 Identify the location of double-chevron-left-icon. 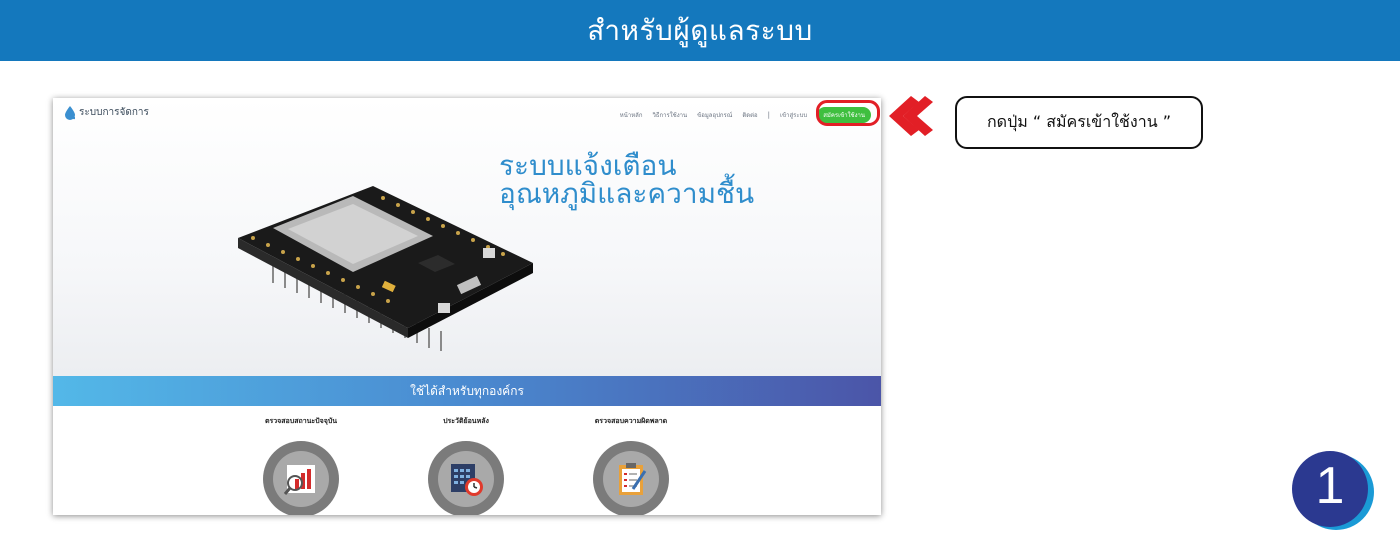
(911, 116).